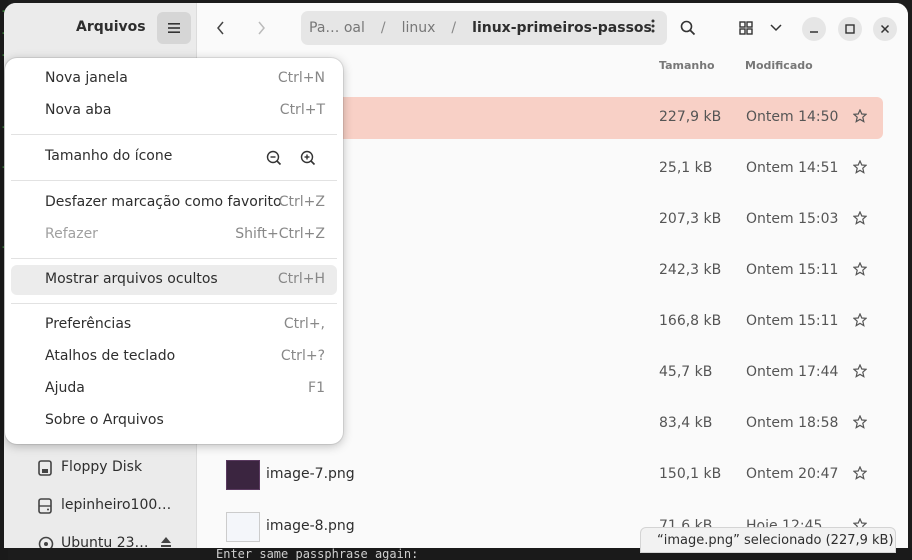 The height and width of the screenshot is (560, 912). I want to click on path-segment: linux, so click(419, 28).